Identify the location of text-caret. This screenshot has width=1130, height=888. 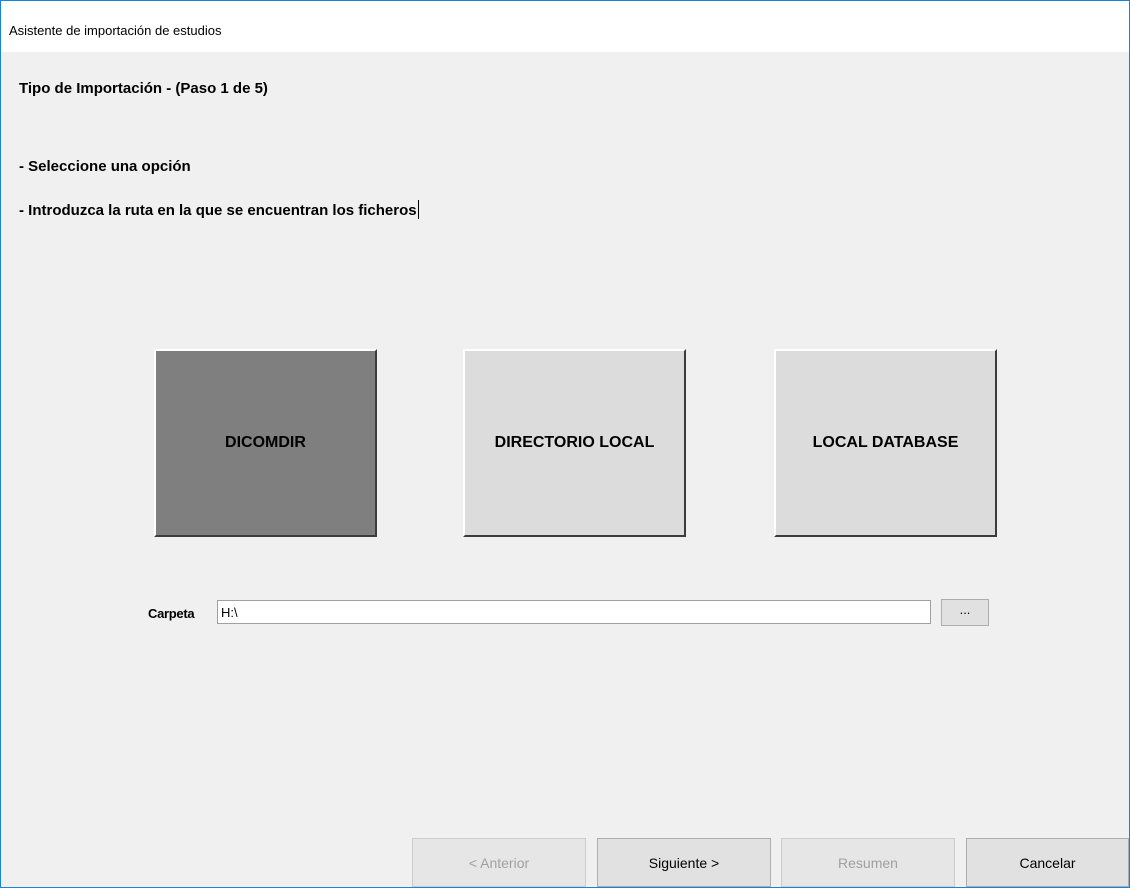
(418, 209).